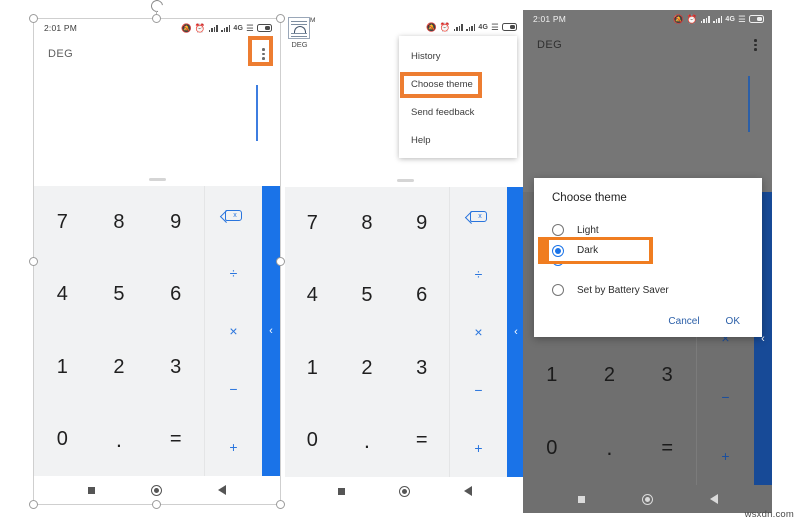 The width and height of the screenshot is (800, 523). I want to click on operator-pad: x ÷ × − +, so click(233, 331).